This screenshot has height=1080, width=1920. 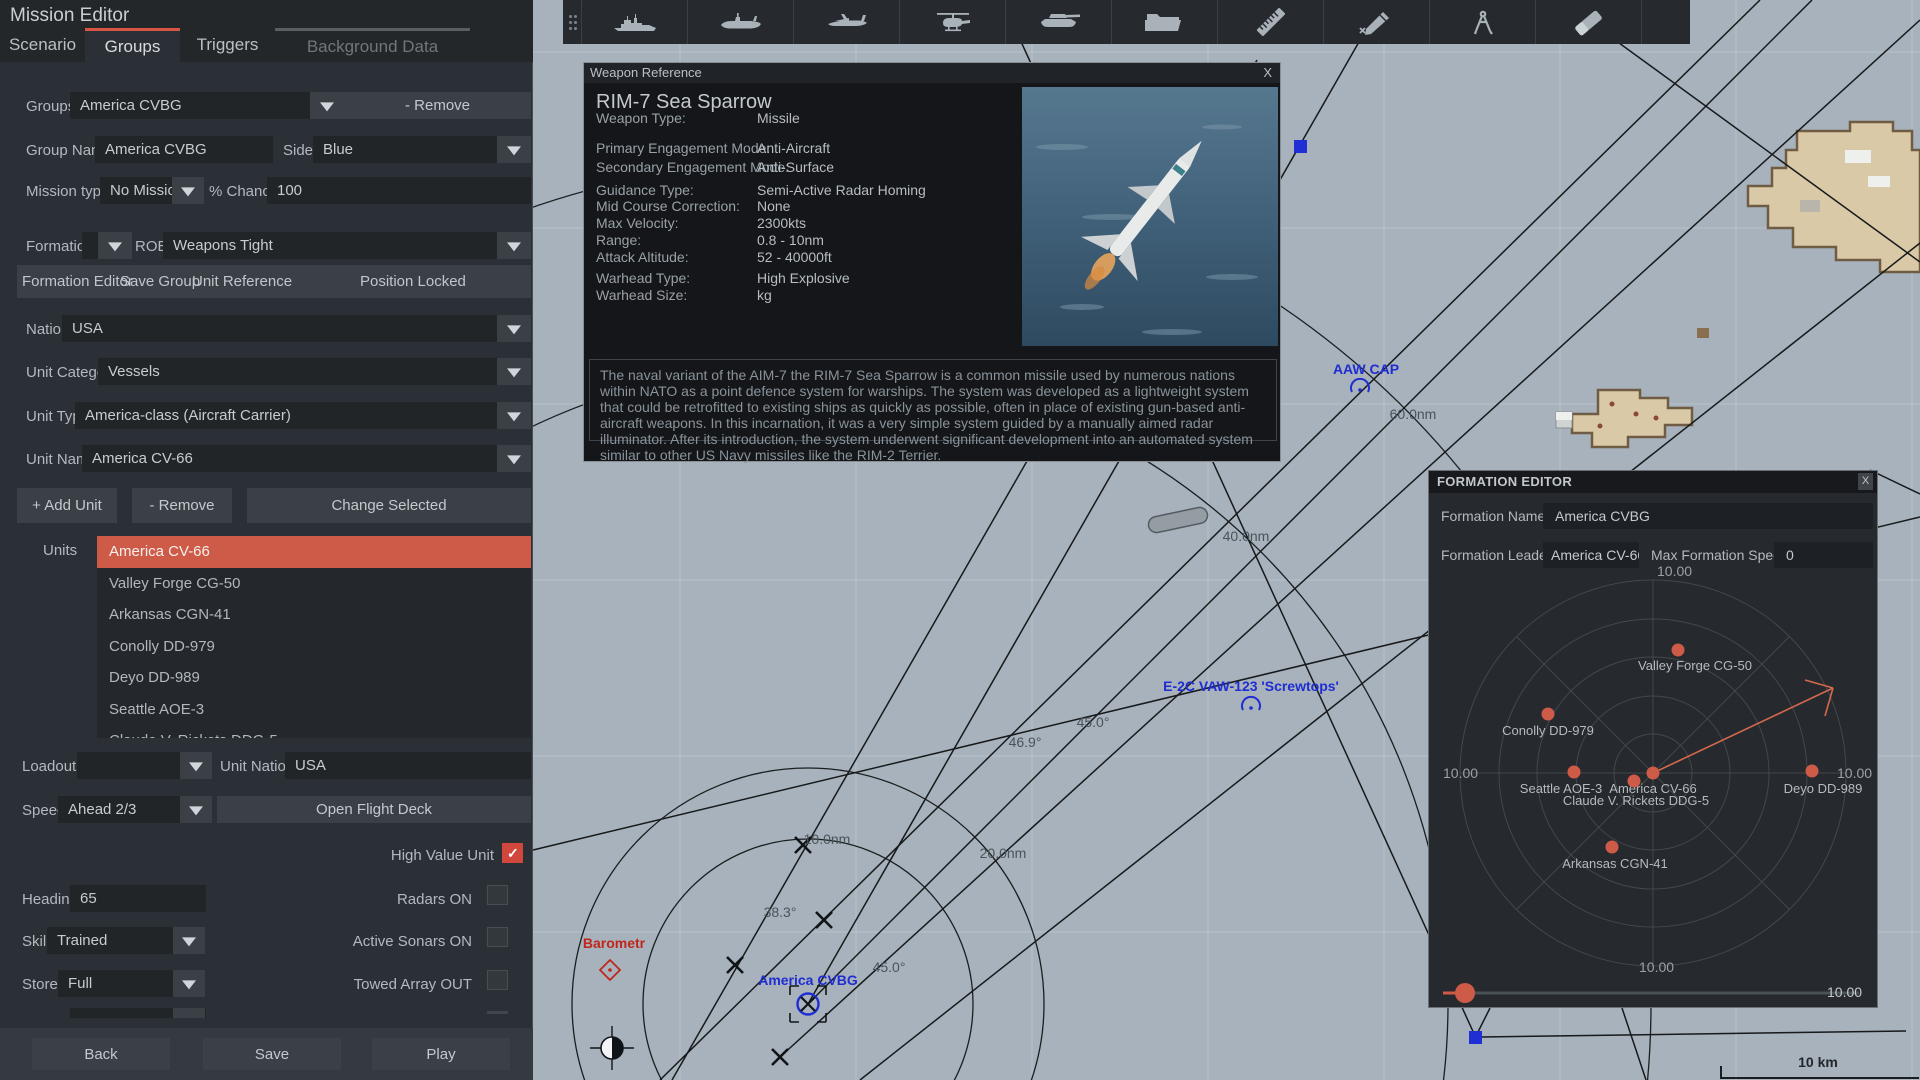 What do you see at coordinates (128, 765) in the screenshot?
I see `loadouts-select` at bounding box center [128, 765].